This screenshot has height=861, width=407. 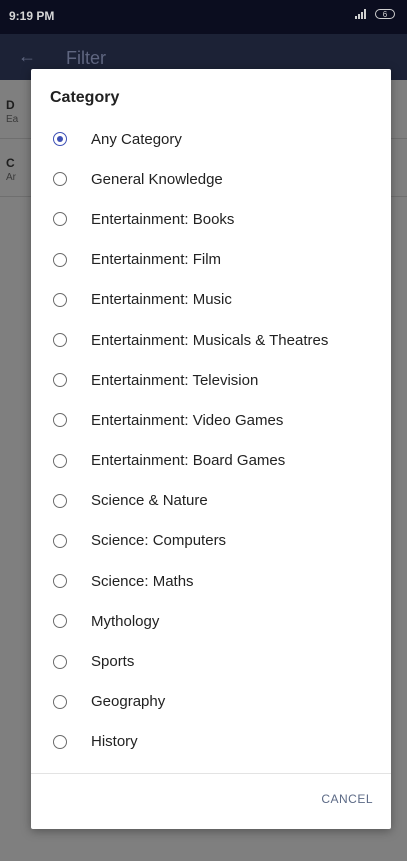 I want to click on category-option: General Knowledge, so click(x=211, y=179).